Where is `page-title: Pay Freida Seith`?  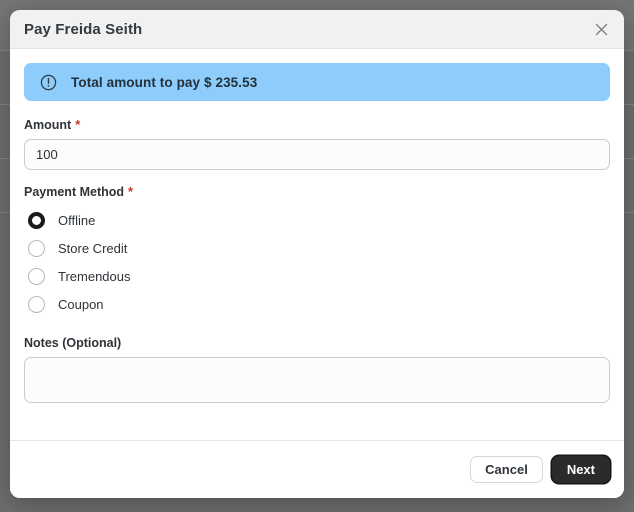 page-title: Pay Freida Seith is located at coordinates (83, 29).